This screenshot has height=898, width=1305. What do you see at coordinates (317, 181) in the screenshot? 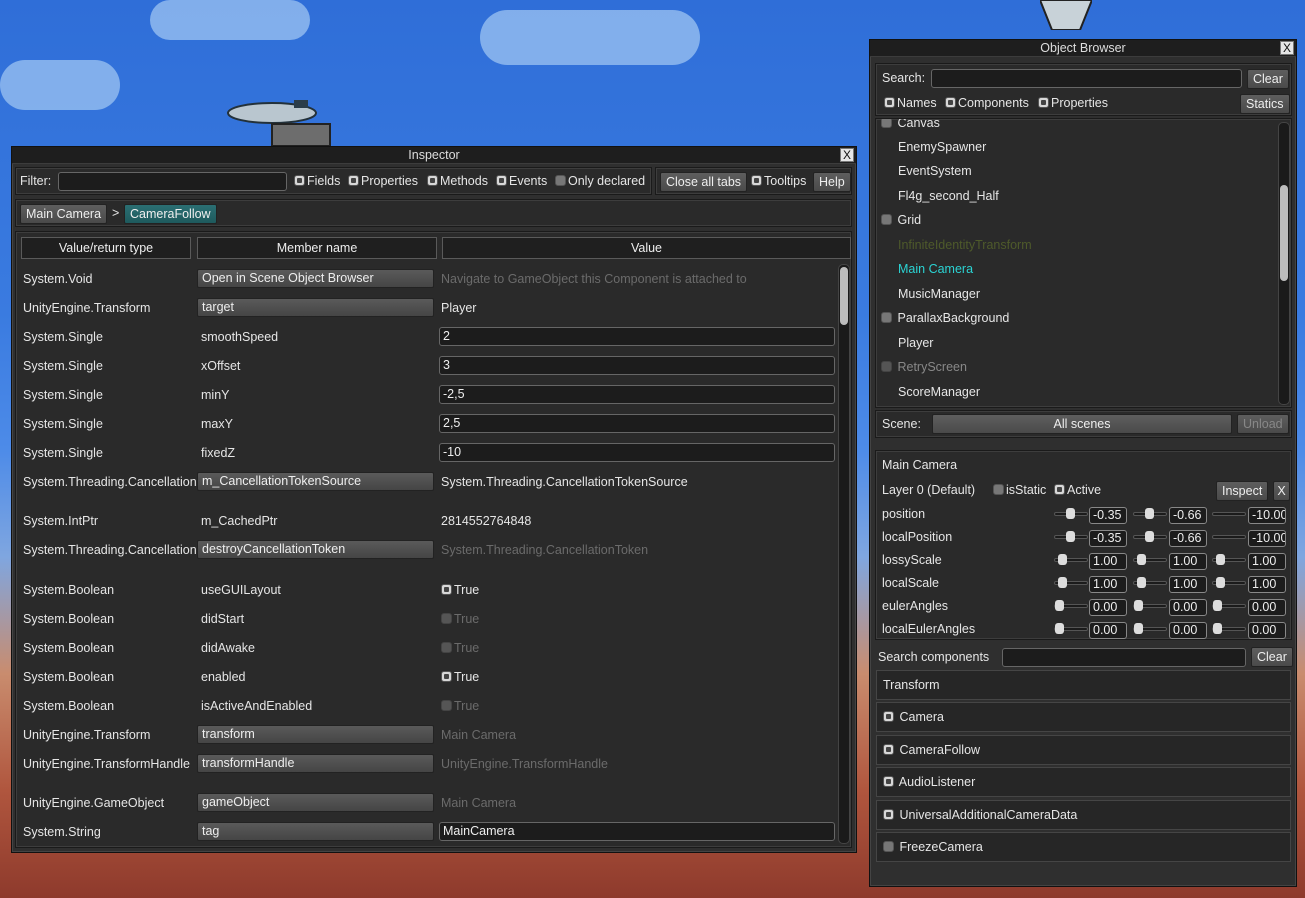
I see `toggle-fields: Fields` at bounding box center [317, 181].